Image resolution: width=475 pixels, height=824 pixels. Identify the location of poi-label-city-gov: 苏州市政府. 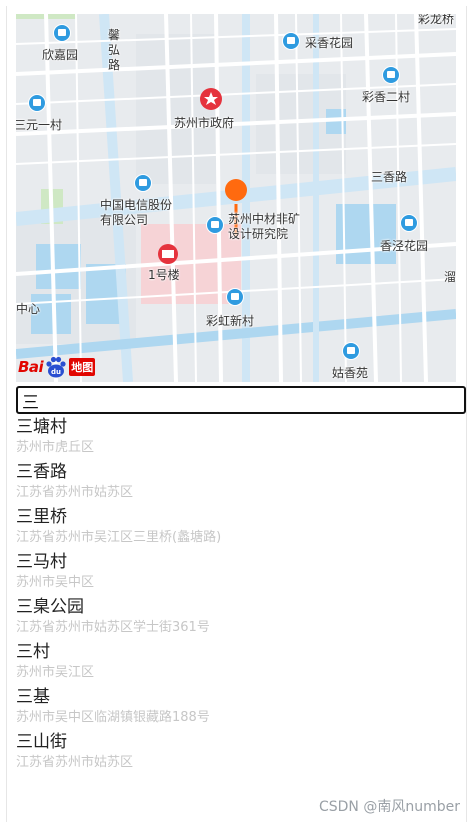
(204, 123).